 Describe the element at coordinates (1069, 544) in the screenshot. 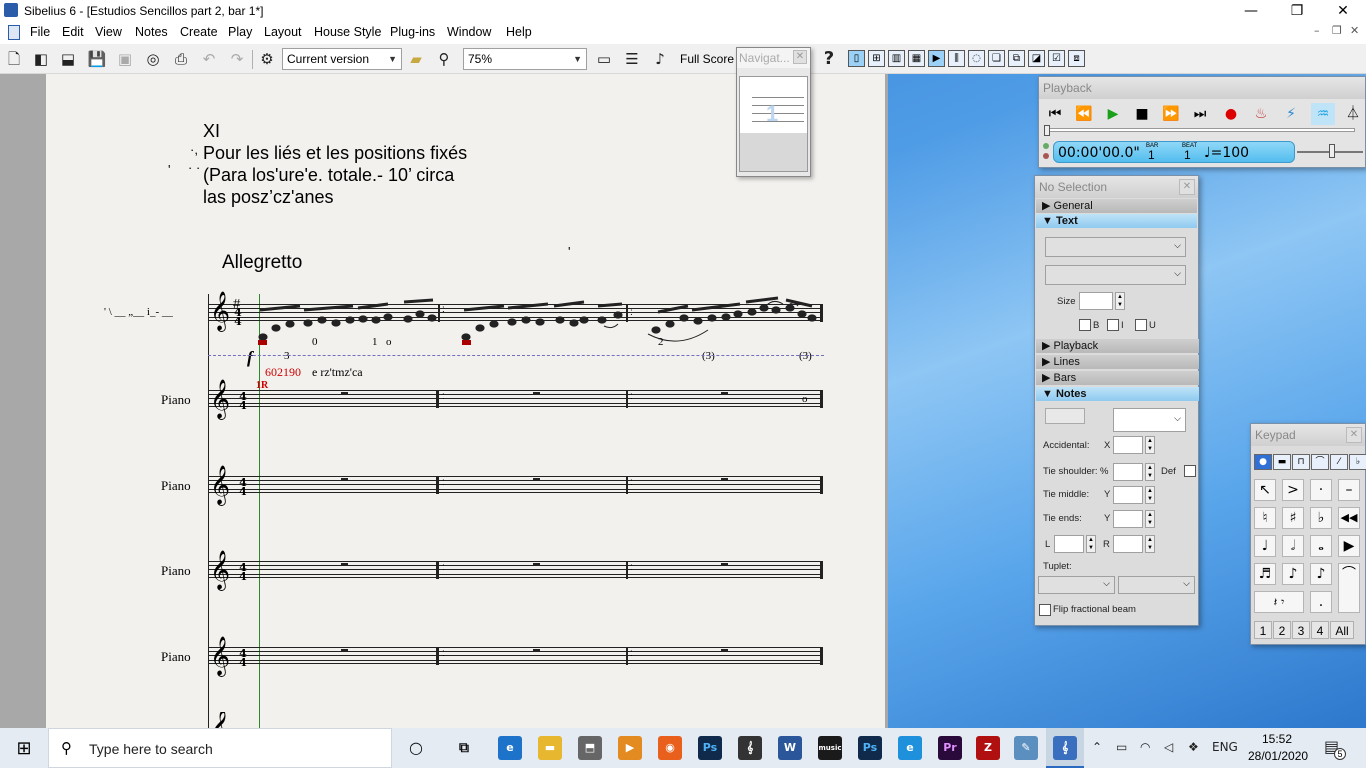

I see `l-field` at that location.